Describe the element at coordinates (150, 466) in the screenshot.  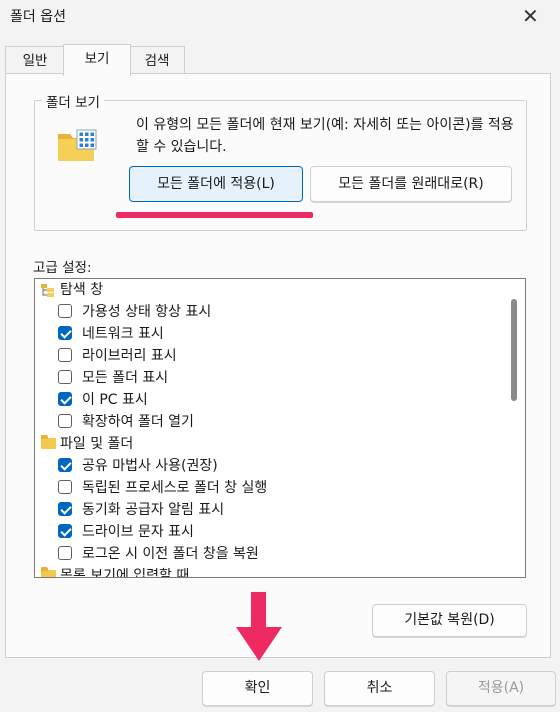
I see `list-item-label: 공유 마법사 사용(권장)` at that location.